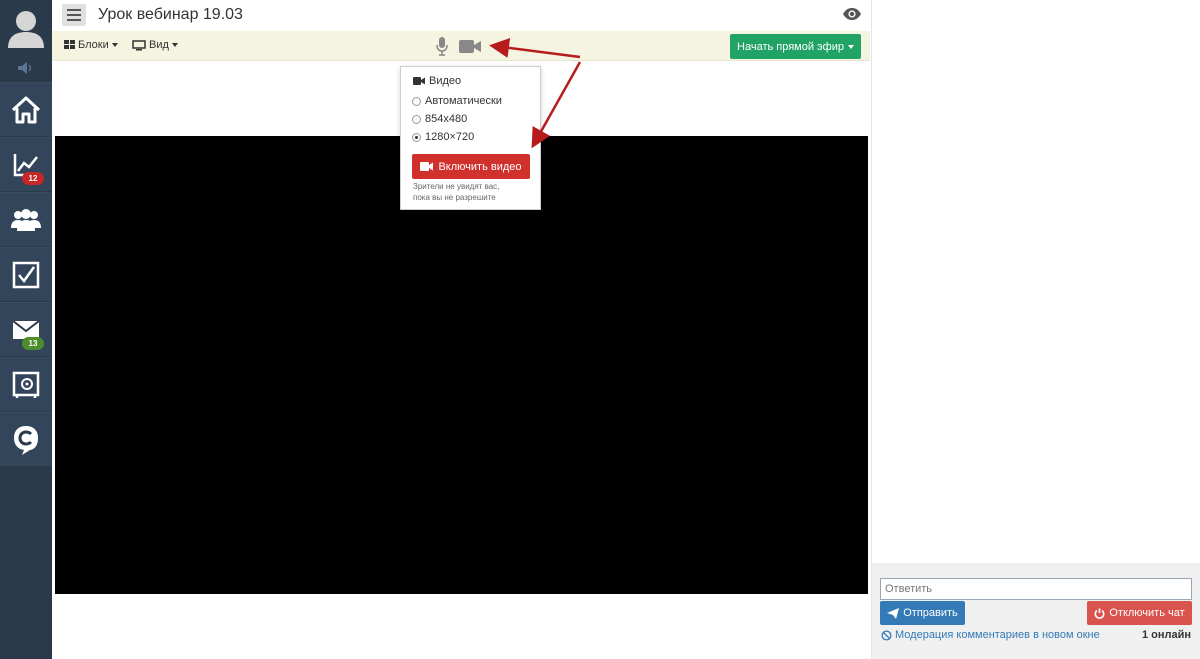 The width and height of the screenshot is (1200, 659). I want to click on send-button: Отправить, so click(922, 613).